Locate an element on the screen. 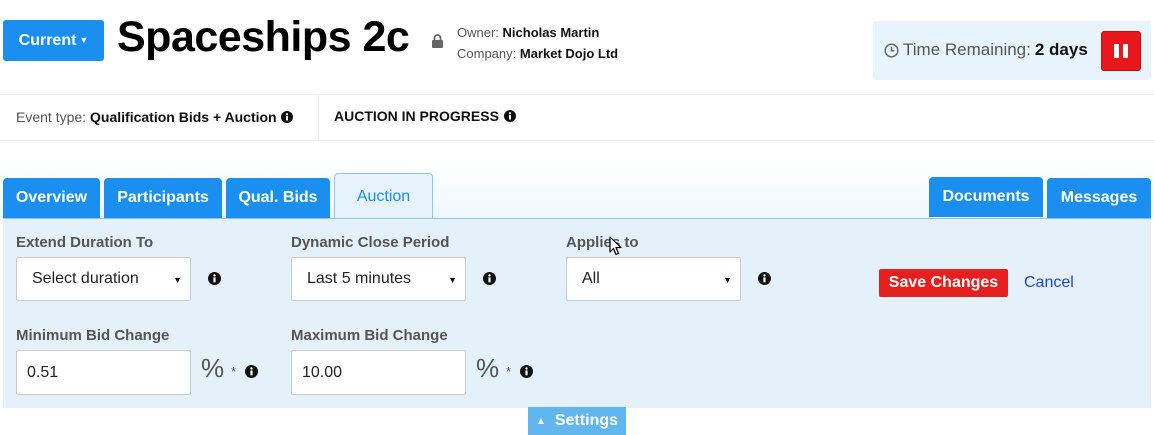  time-remaining-box: Time Remaining: 2 days is located at coordinates (1012, 50).